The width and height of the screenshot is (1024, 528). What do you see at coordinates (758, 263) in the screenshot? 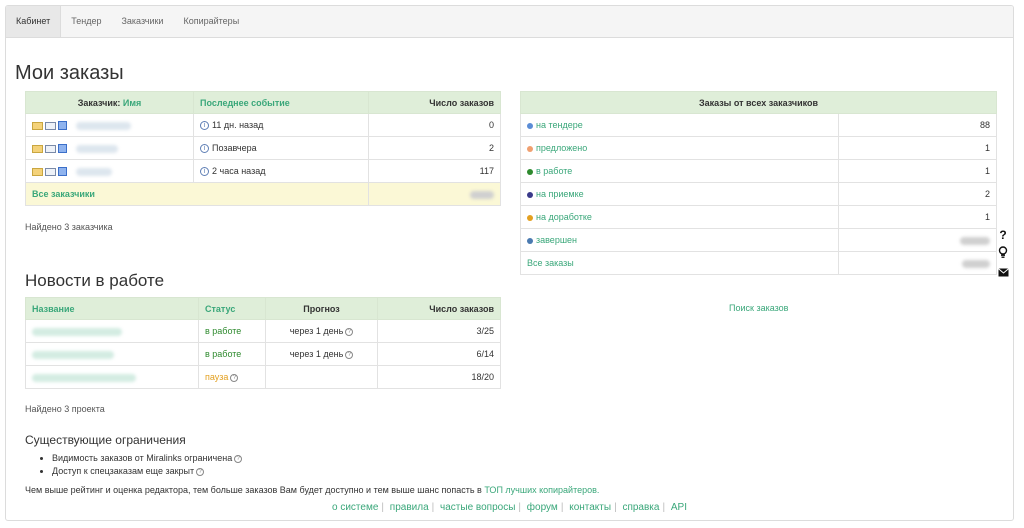
I see `list-item: Все заказы` at bounding box center [758, 263].